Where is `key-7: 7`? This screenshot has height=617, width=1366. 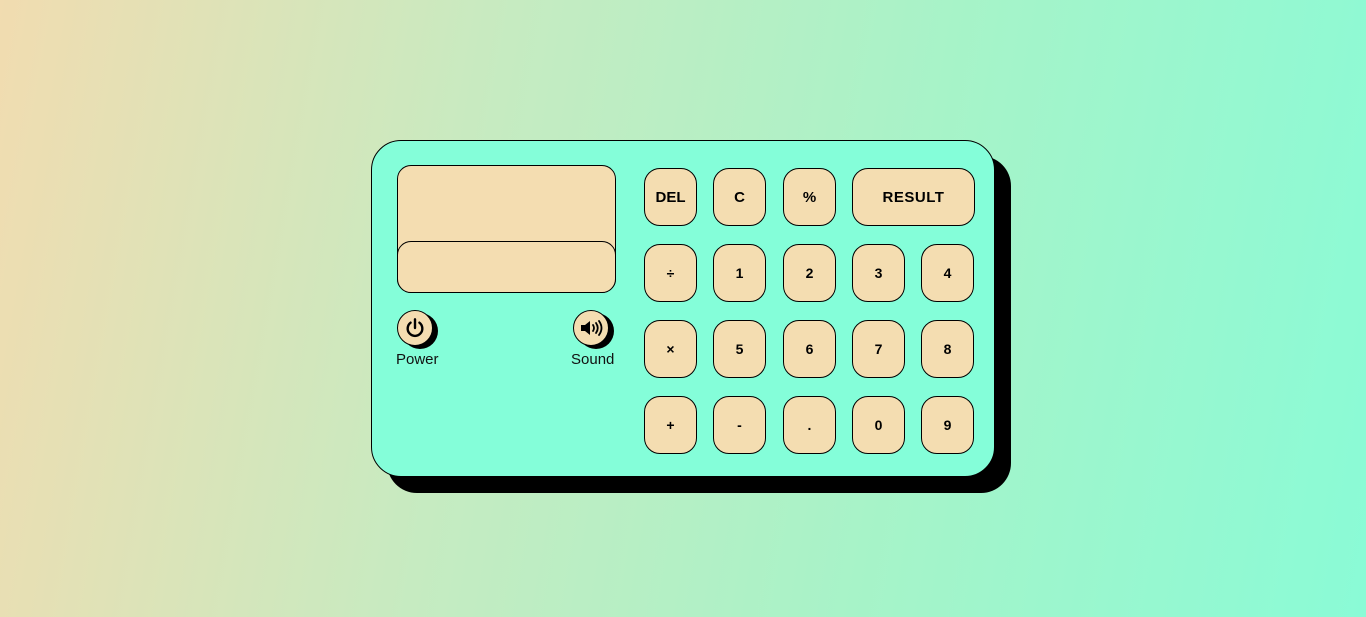 key-7: 7 is located at coordinates (878, 349).